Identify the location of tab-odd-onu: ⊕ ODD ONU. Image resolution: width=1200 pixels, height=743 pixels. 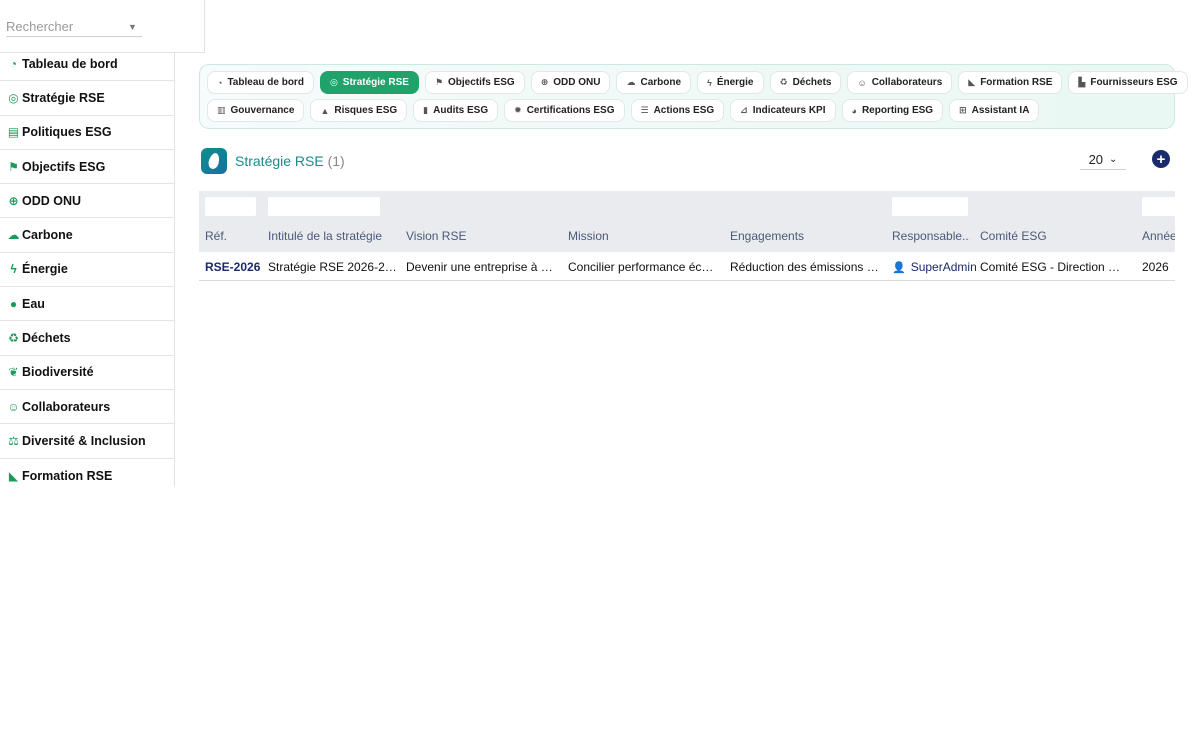
(570, 82).